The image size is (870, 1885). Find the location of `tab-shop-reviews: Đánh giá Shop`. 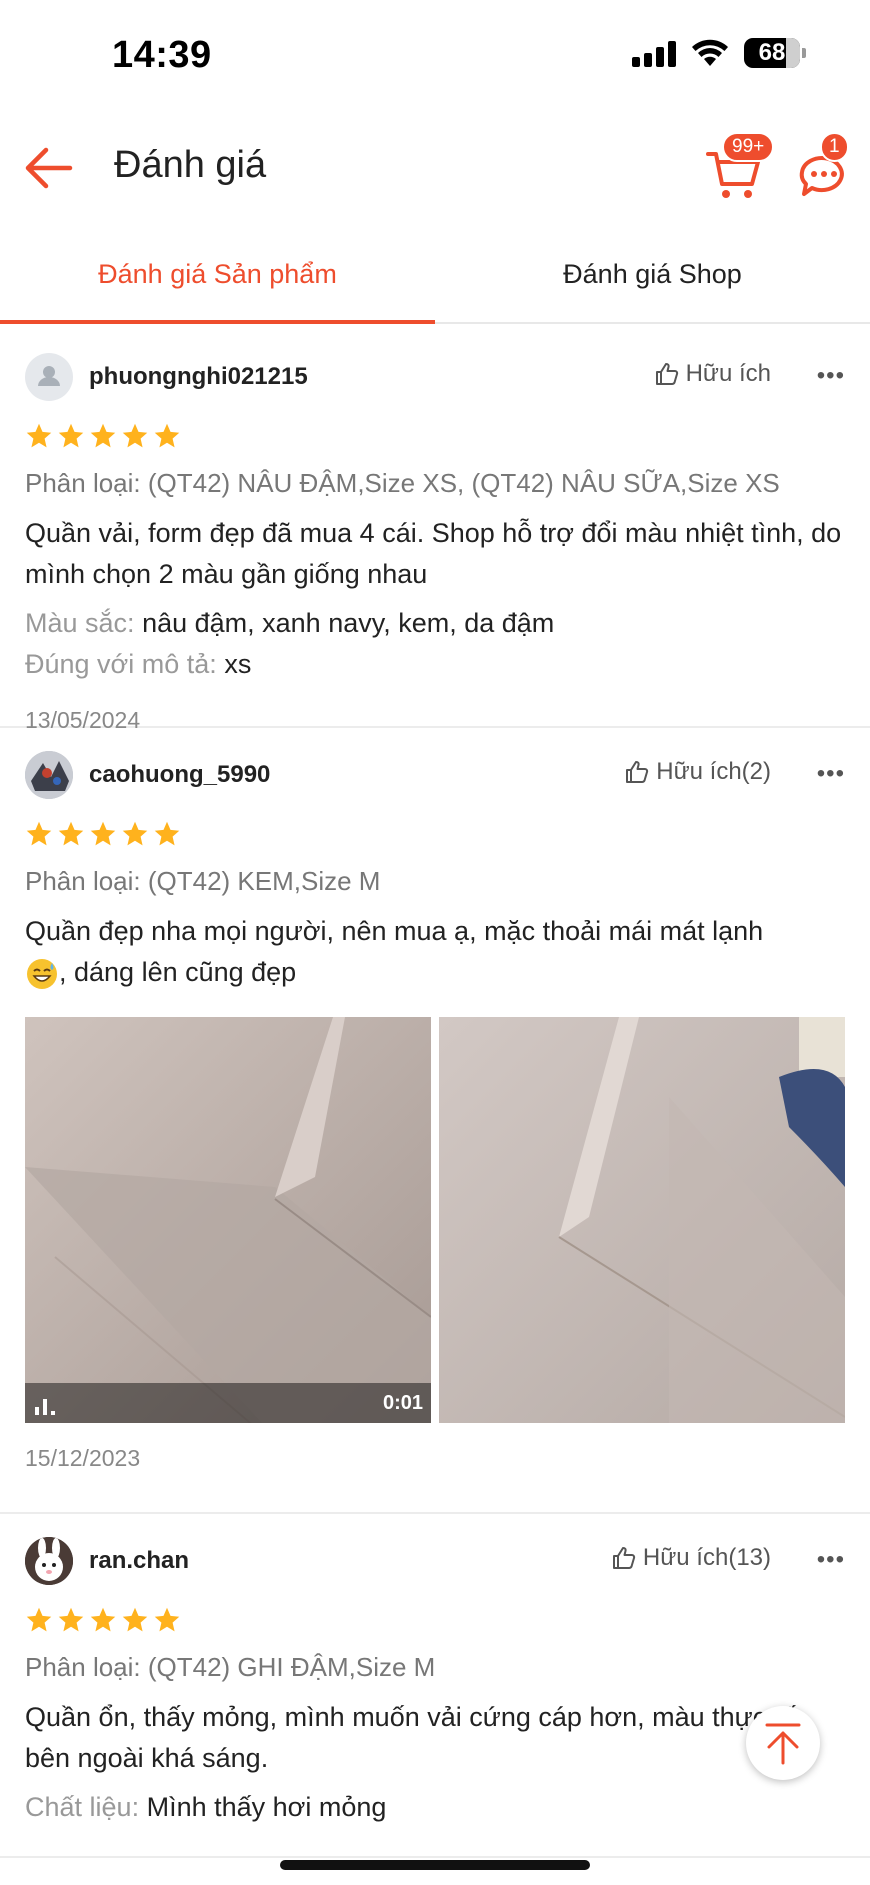

tab-shop-reviews: Đánh giá Shop is located at coordinates (652, 274).